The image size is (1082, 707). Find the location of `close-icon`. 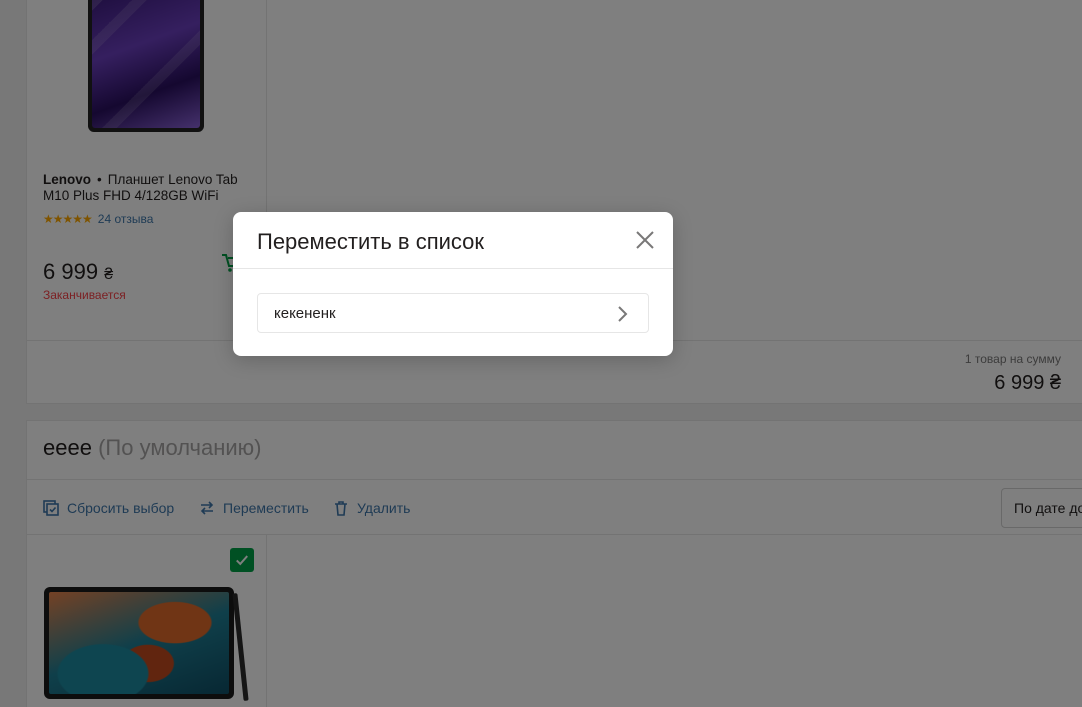

close-icon is located at coordinates (645, 240).